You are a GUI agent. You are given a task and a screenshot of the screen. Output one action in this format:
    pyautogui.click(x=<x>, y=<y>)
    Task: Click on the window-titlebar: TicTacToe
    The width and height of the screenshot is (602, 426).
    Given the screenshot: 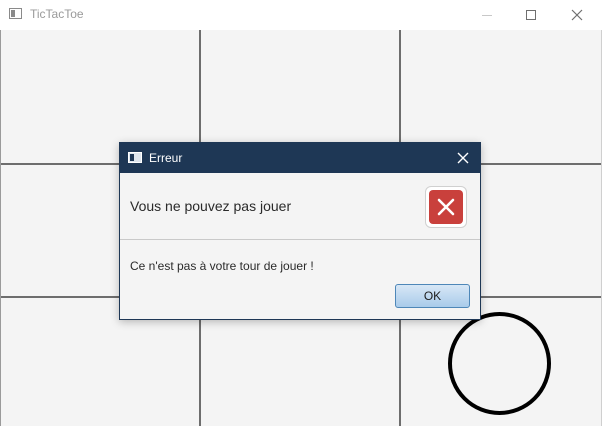 What is the action you would take?
    pyautogui.click(x=301, y=15)
    